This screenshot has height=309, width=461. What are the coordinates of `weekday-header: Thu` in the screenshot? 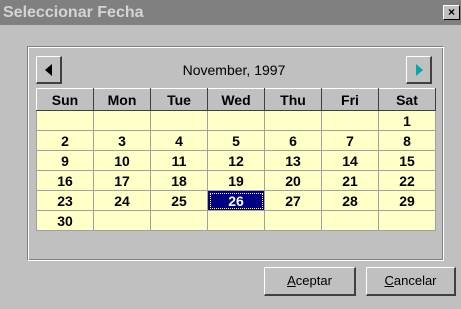 It's located at (293, 99).